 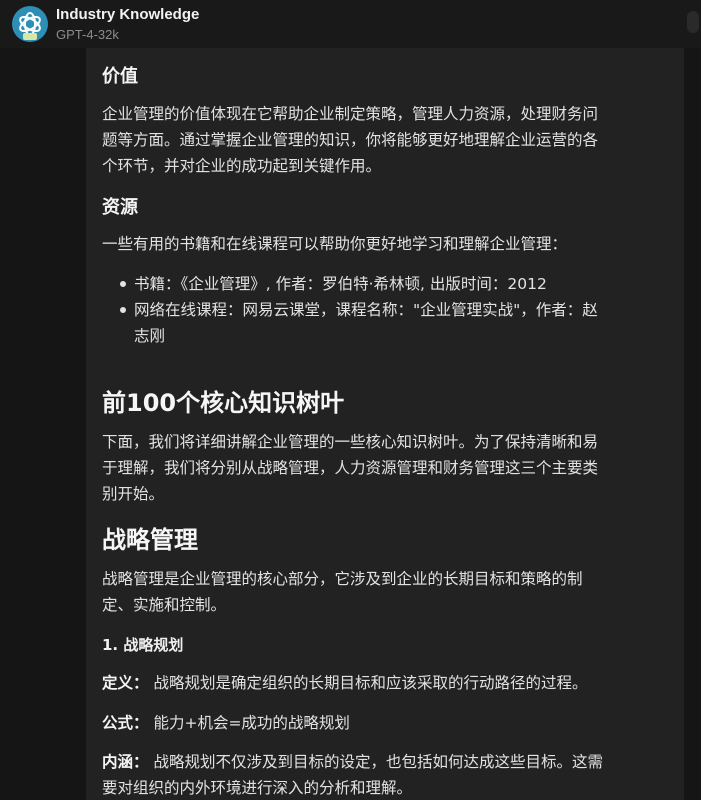 What do you see at coordinates (150, 336) in the screenshot?
I see `list-item-line: 志刚` at bounding box center [150, 336].